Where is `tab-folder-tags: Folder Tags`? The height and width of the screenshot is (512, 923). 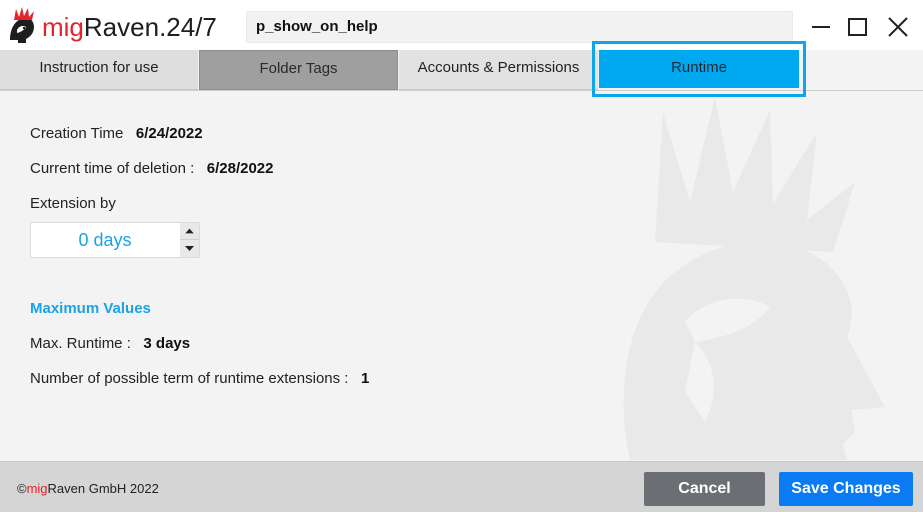 tab-folder-tags: Folder Tags is located at coordinates (298, 70).